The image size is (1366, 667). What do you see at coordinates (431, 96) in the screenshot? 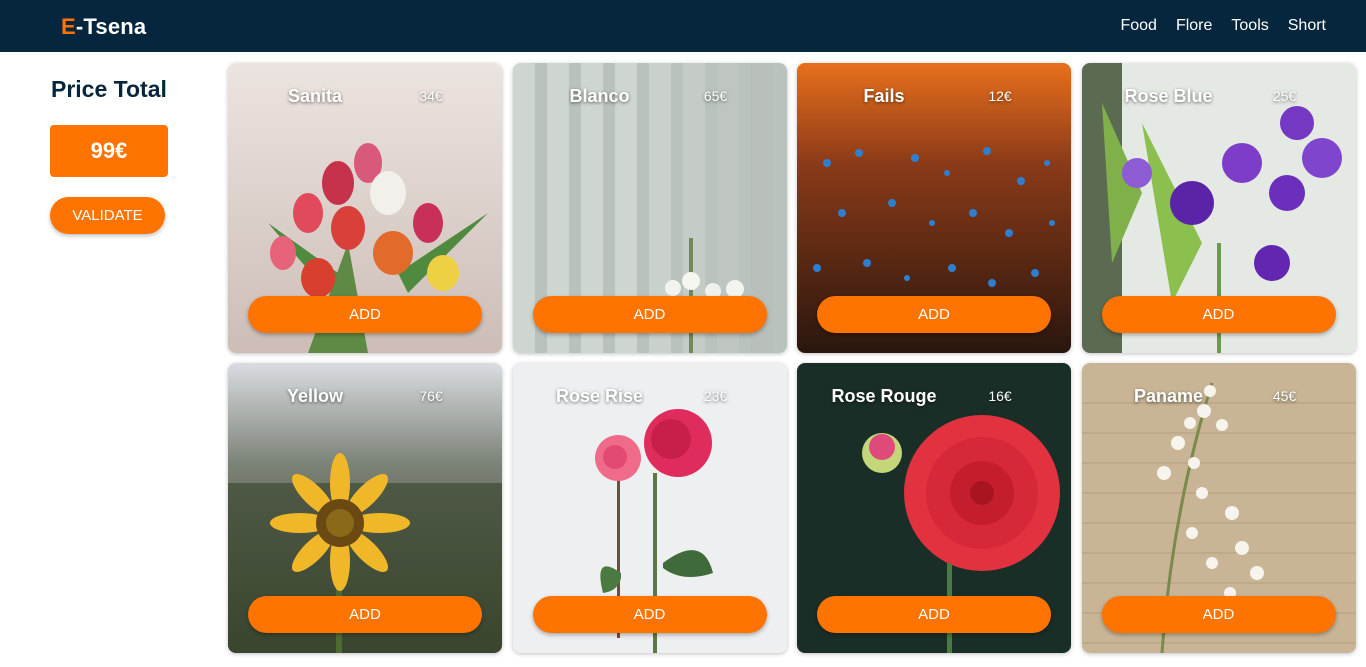
I see `product-price: 34€` at bounding box center [431, 96].